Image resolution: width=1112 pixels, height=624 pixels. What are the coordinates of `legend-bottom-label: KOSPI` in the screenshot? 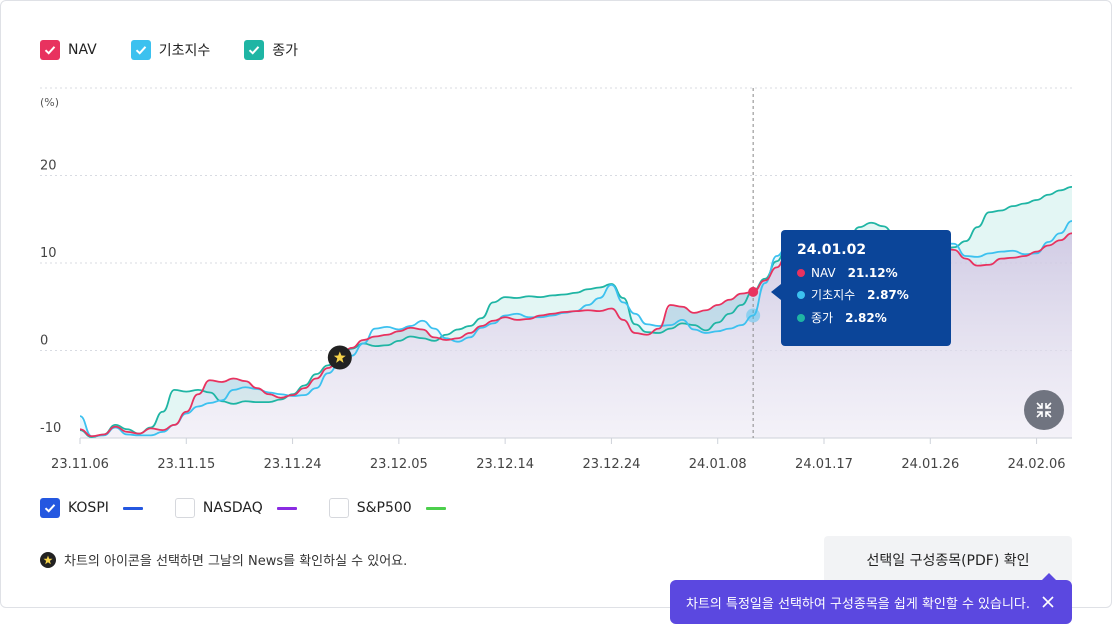 It's located at (88, 508).